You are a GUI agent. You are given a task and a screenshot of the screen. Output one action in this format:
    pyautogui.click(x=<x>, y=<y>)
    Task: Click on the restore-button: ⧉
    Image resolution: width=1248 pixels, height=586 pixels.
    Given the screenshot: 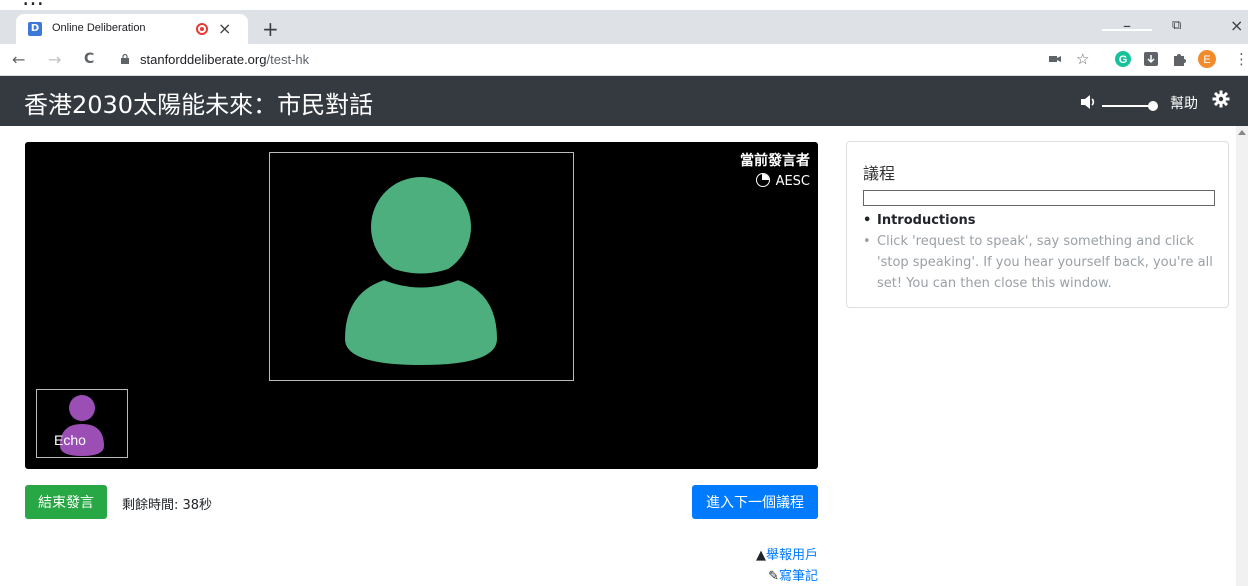 What is the action you would take?
    pyautogui.click(x=1176, y=25)
    